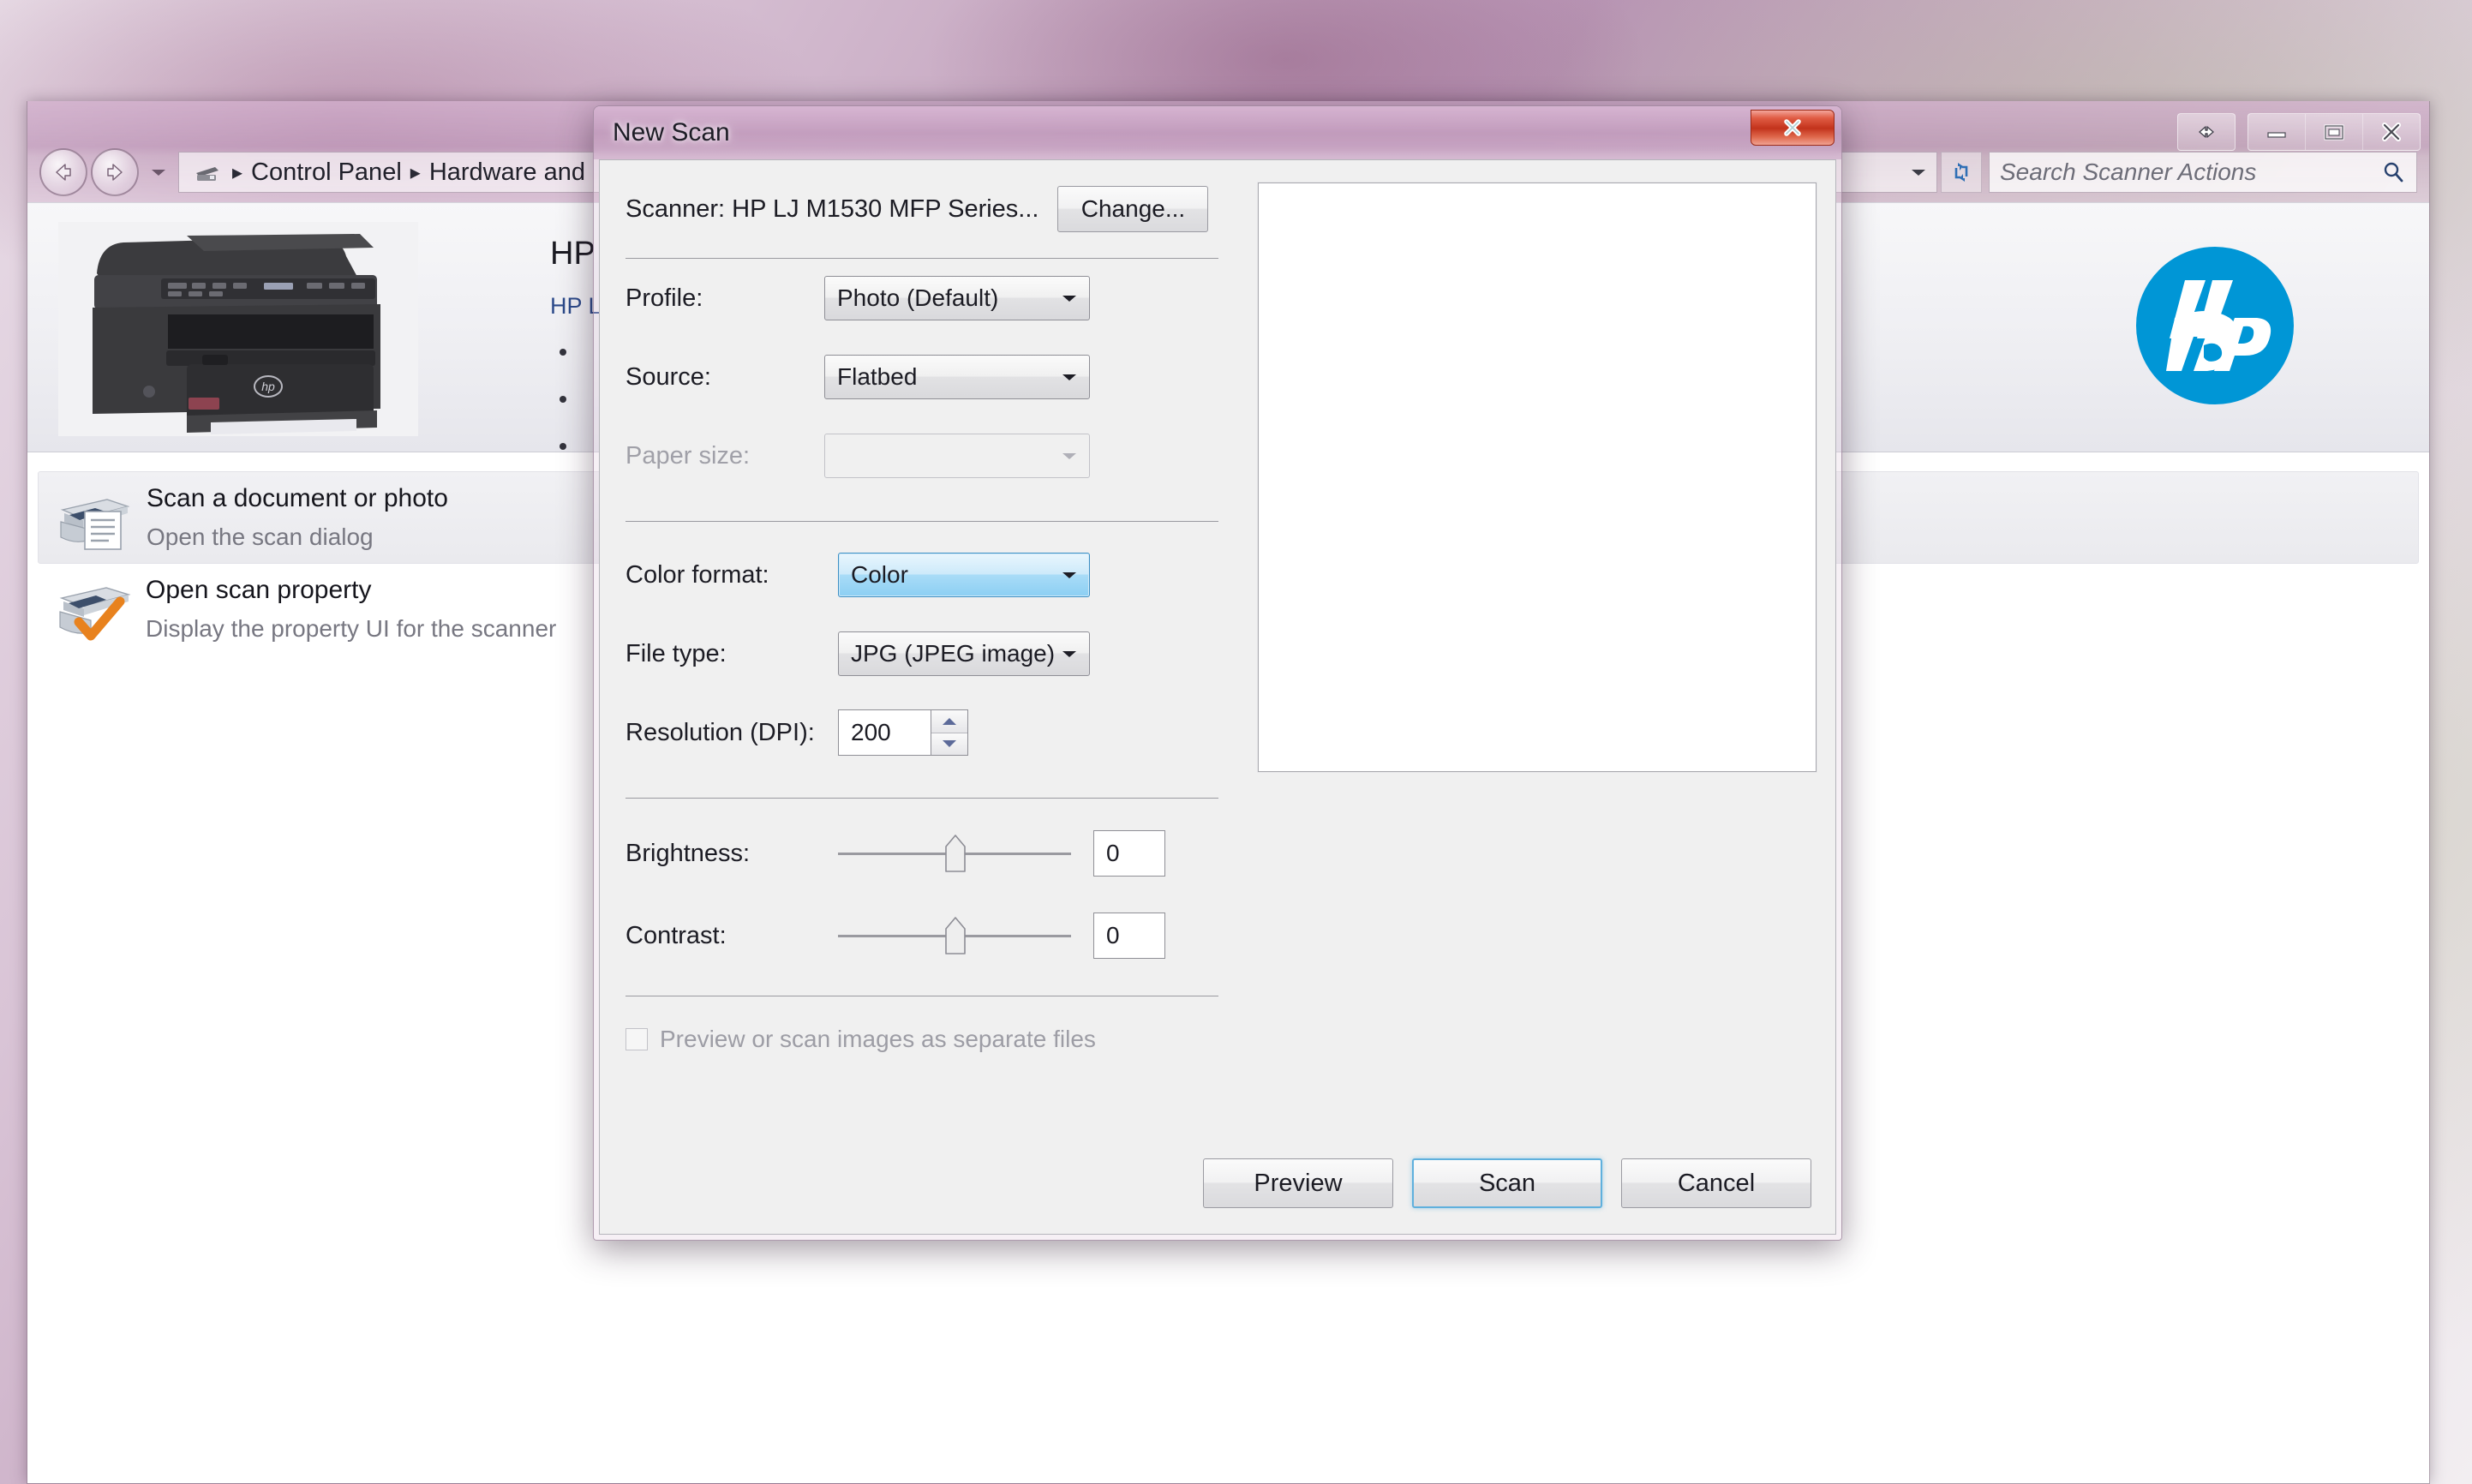  What do you see at coordinates (964, 575) in the screenshot?
I see `color-format-select: Color` at bounding box center [964, 575].